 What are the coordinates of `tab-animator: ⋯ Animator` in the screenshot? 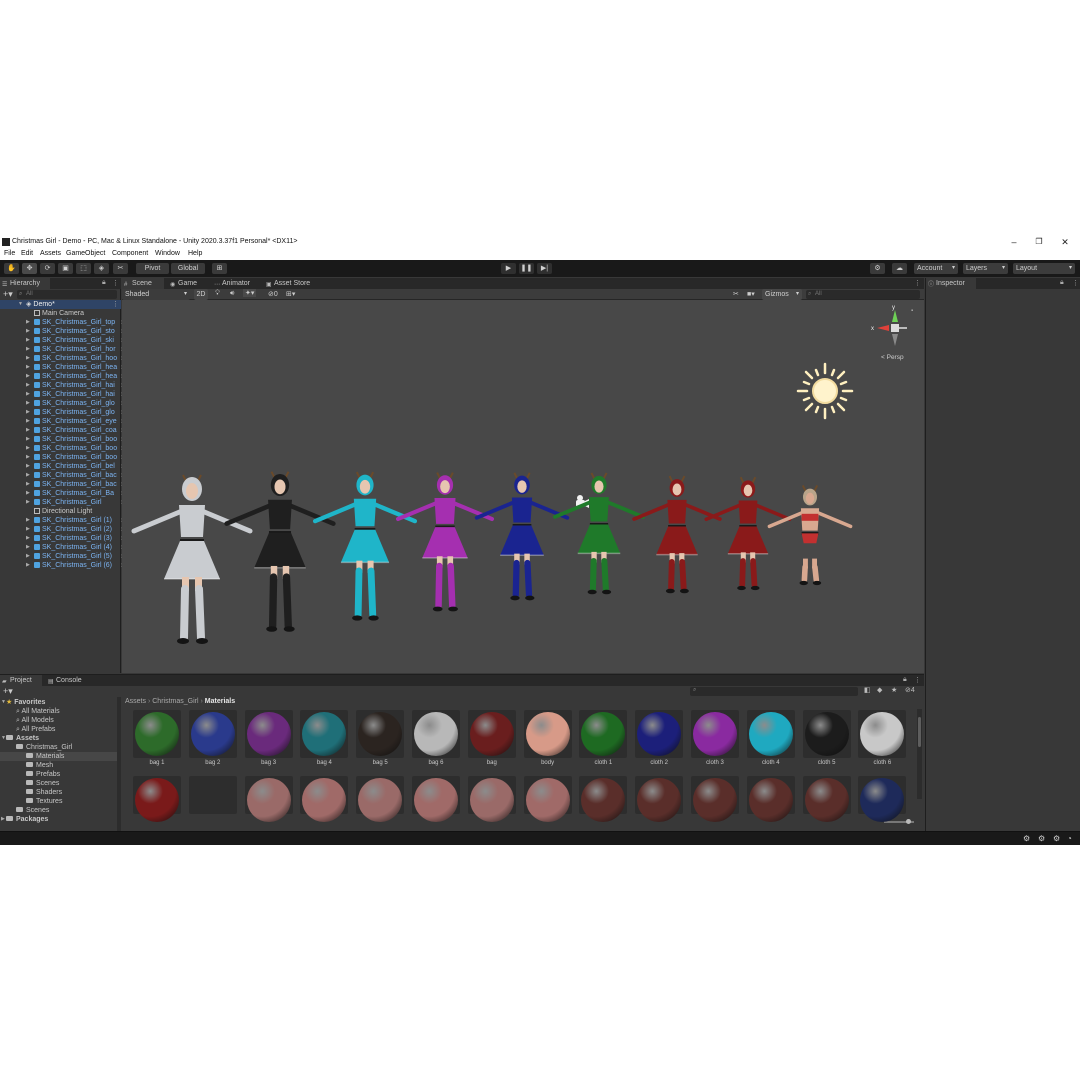 It's located at (236, 283).